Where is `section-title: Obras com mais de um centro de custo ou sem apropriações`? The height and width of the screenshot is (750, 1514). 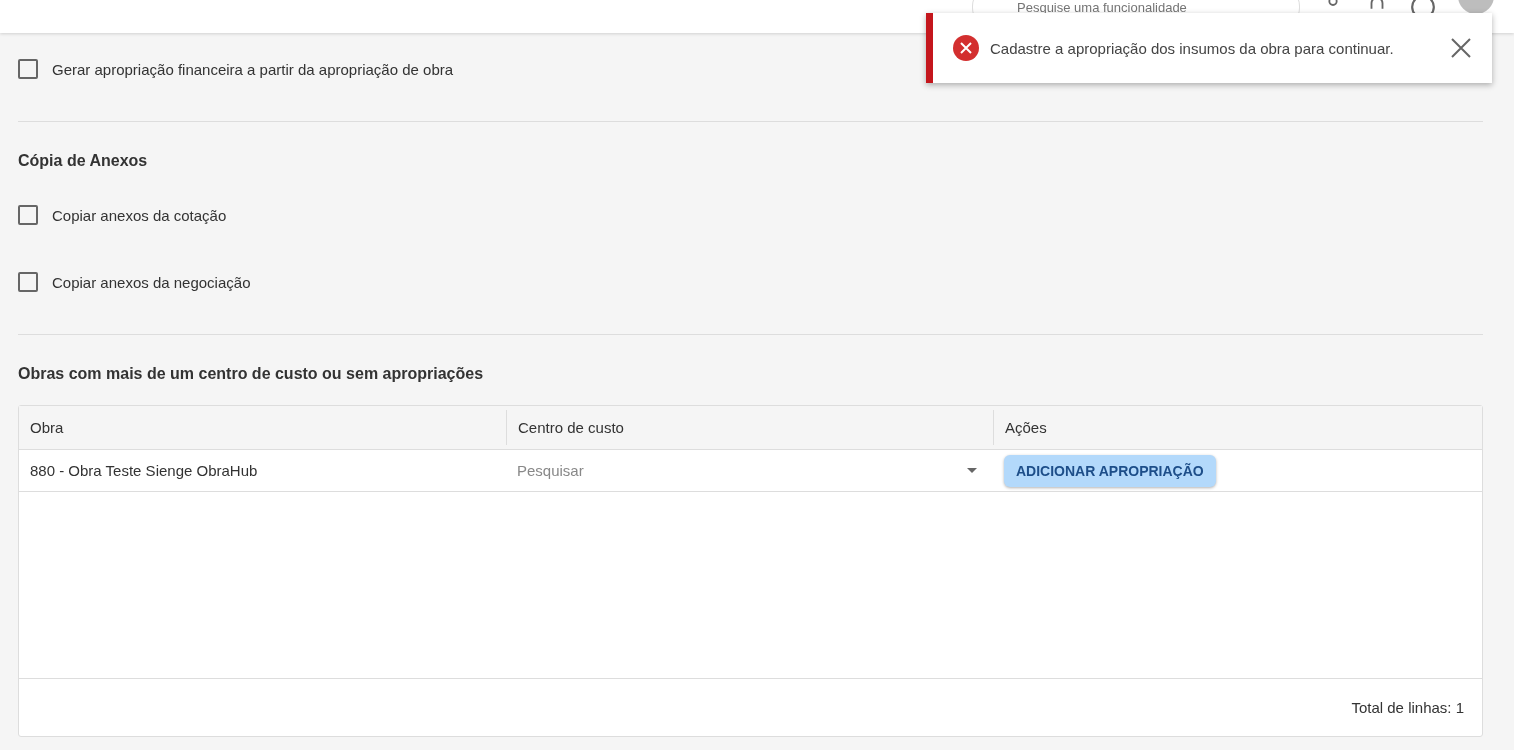 section-title: Obras com mais de um centro de custo ou sem apropriações is located at coordinates (251, 374).